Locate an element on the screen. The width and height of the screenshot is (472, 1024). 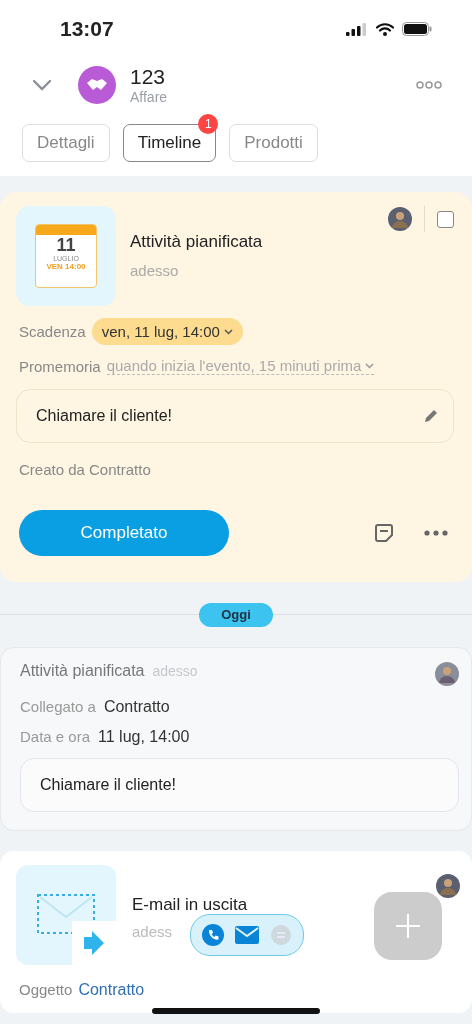
field-value: 11 lug, 14:00 is located at coordinates (144, 737).